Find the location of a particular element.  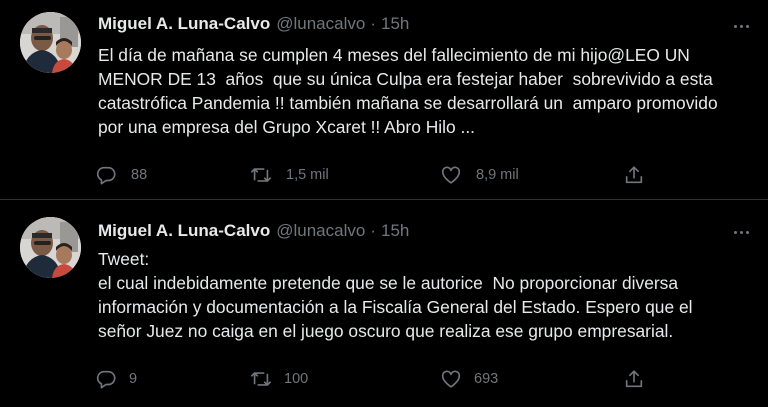

reply-count: 88 is located at coordinates (139, 175).